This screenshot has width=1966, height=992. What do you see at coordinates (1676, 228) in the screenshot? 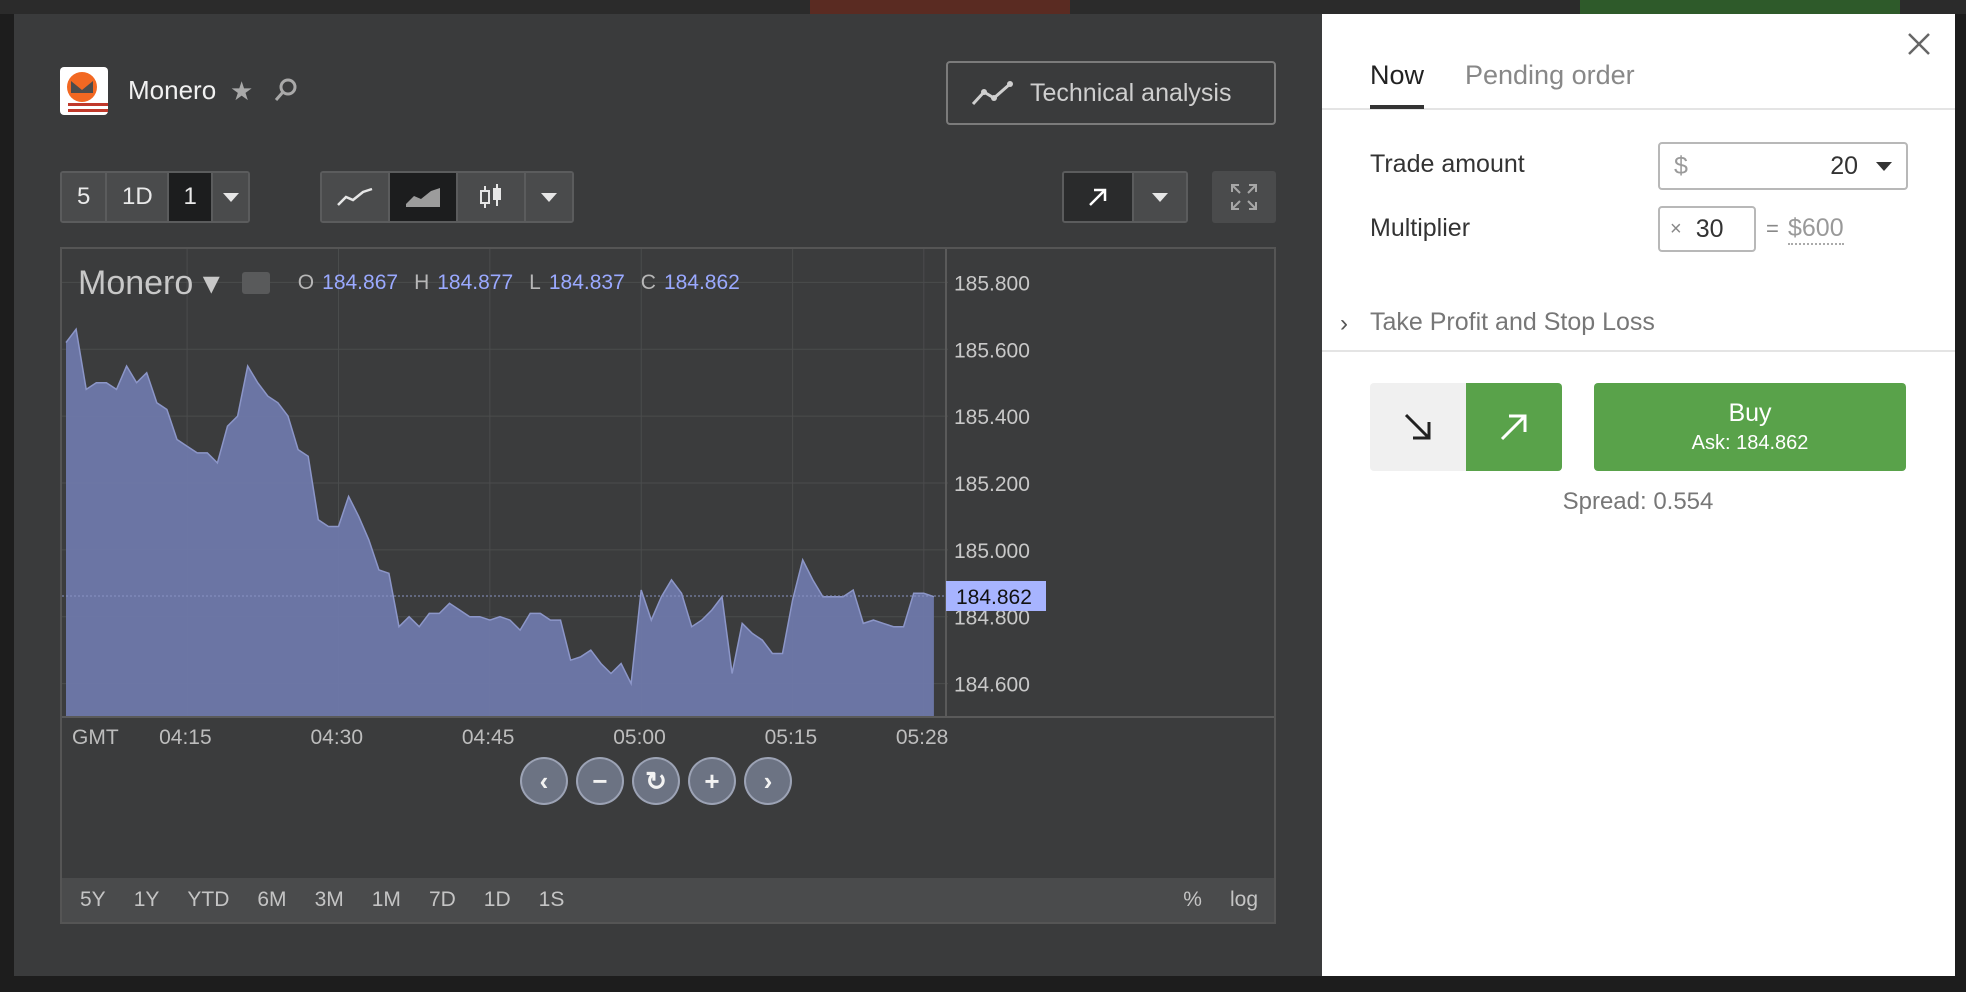
I see `multiplier-symbol: ×` at bounding box center [1676, 228].